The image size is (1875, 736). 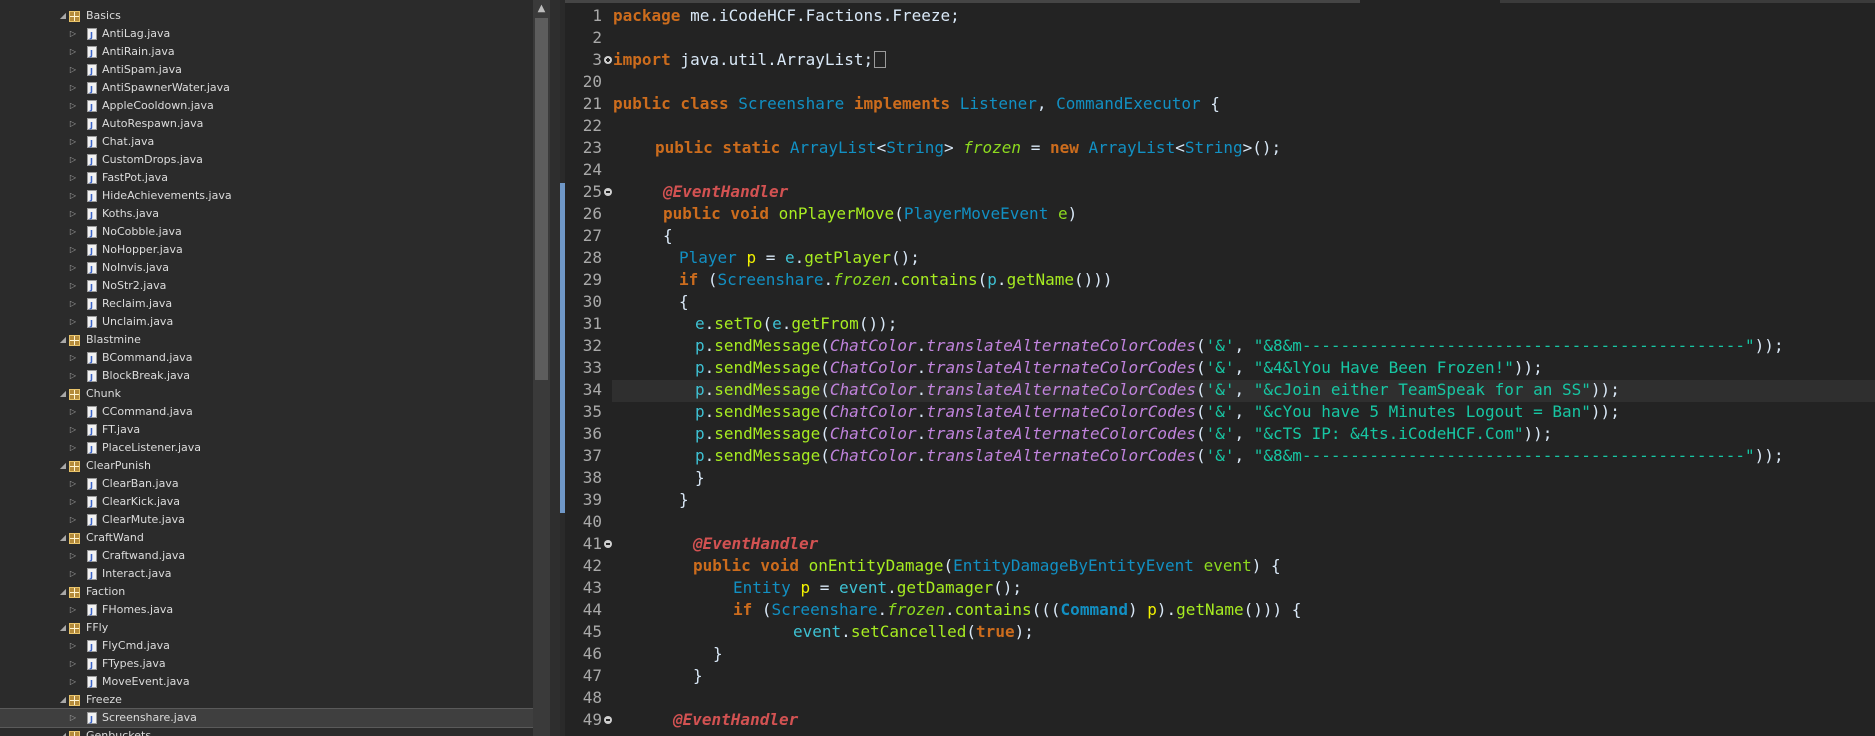 What do you see at coordinates (1217, 302) in the screenshot?
I see `code-line: 30 {` at bounding box center [1217, 302].